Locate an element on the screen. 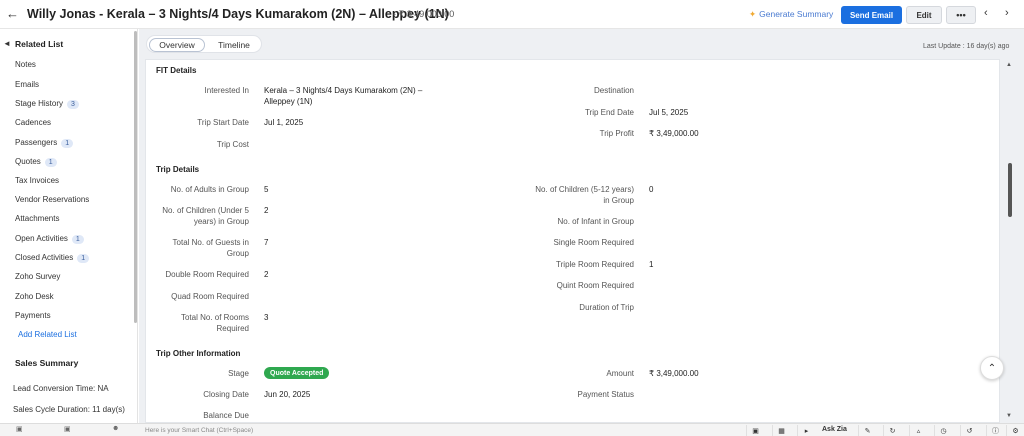 The height and width of the screenshot is (436, 1024). field-value-adults: 5 is located at coordinates (266, 189).